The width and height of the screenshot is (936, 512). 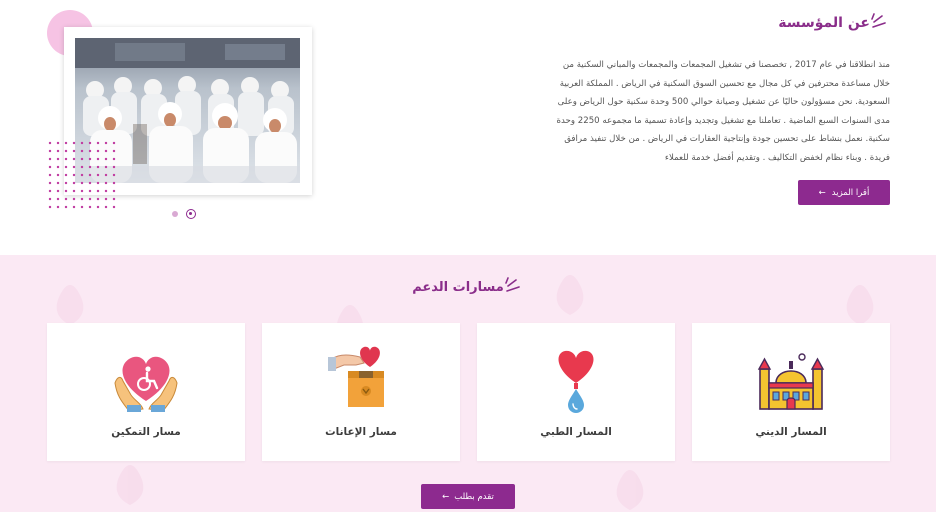 I want to click on mosque-icon, so click(x=791, y=381).